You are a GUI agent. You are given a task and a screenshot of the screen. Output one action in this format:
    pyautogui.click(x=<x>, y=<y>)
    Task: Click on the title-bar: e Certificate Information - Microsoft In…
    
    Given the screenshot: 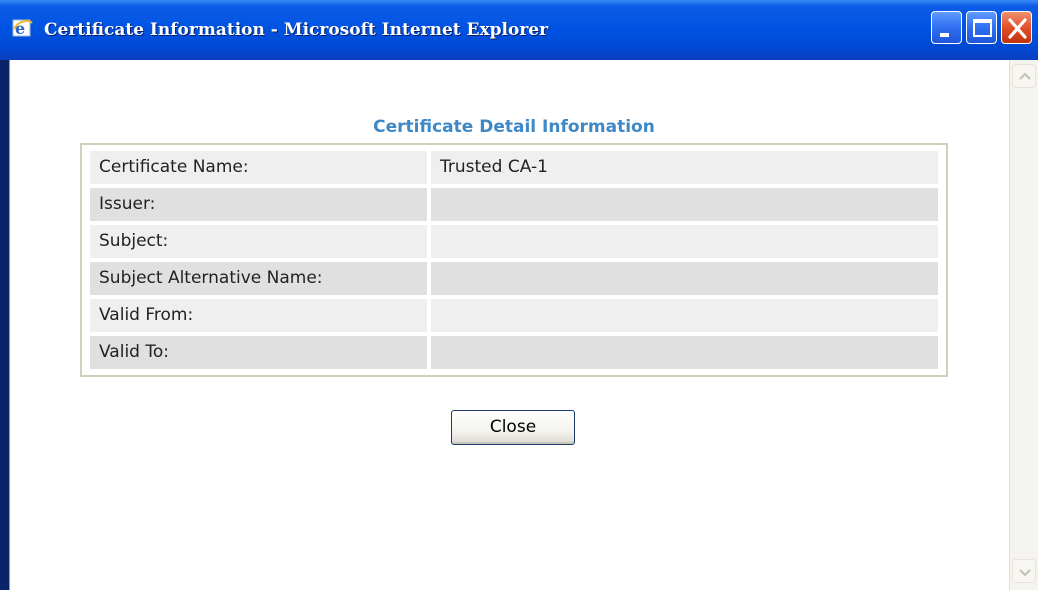 What is the action you would take?
    pyautogui.click(x=519, y=30)
    